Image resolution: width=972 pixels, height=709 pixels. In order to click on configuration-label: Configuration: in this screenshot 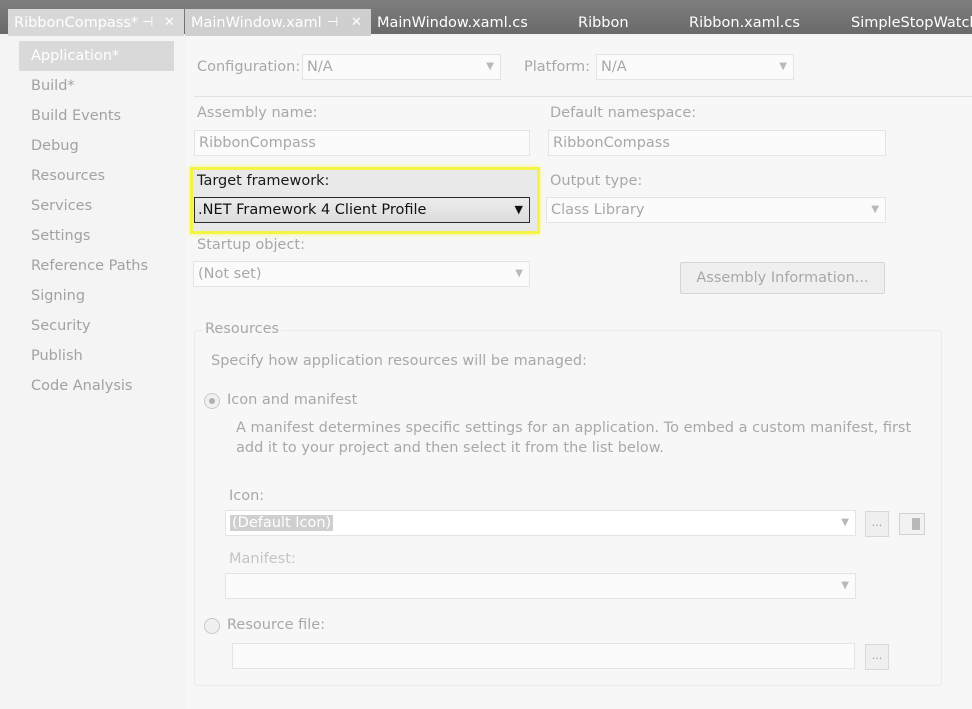, I will do `click(249, 67)`.